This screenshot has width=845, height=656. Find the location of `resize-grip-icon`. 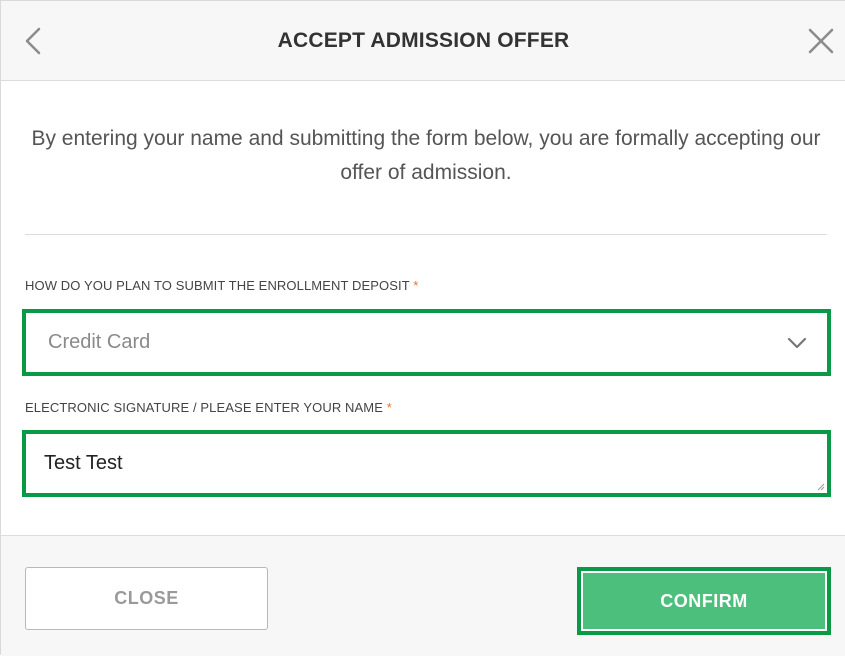

resize-grip-icon is located at coordinates (821, 487).